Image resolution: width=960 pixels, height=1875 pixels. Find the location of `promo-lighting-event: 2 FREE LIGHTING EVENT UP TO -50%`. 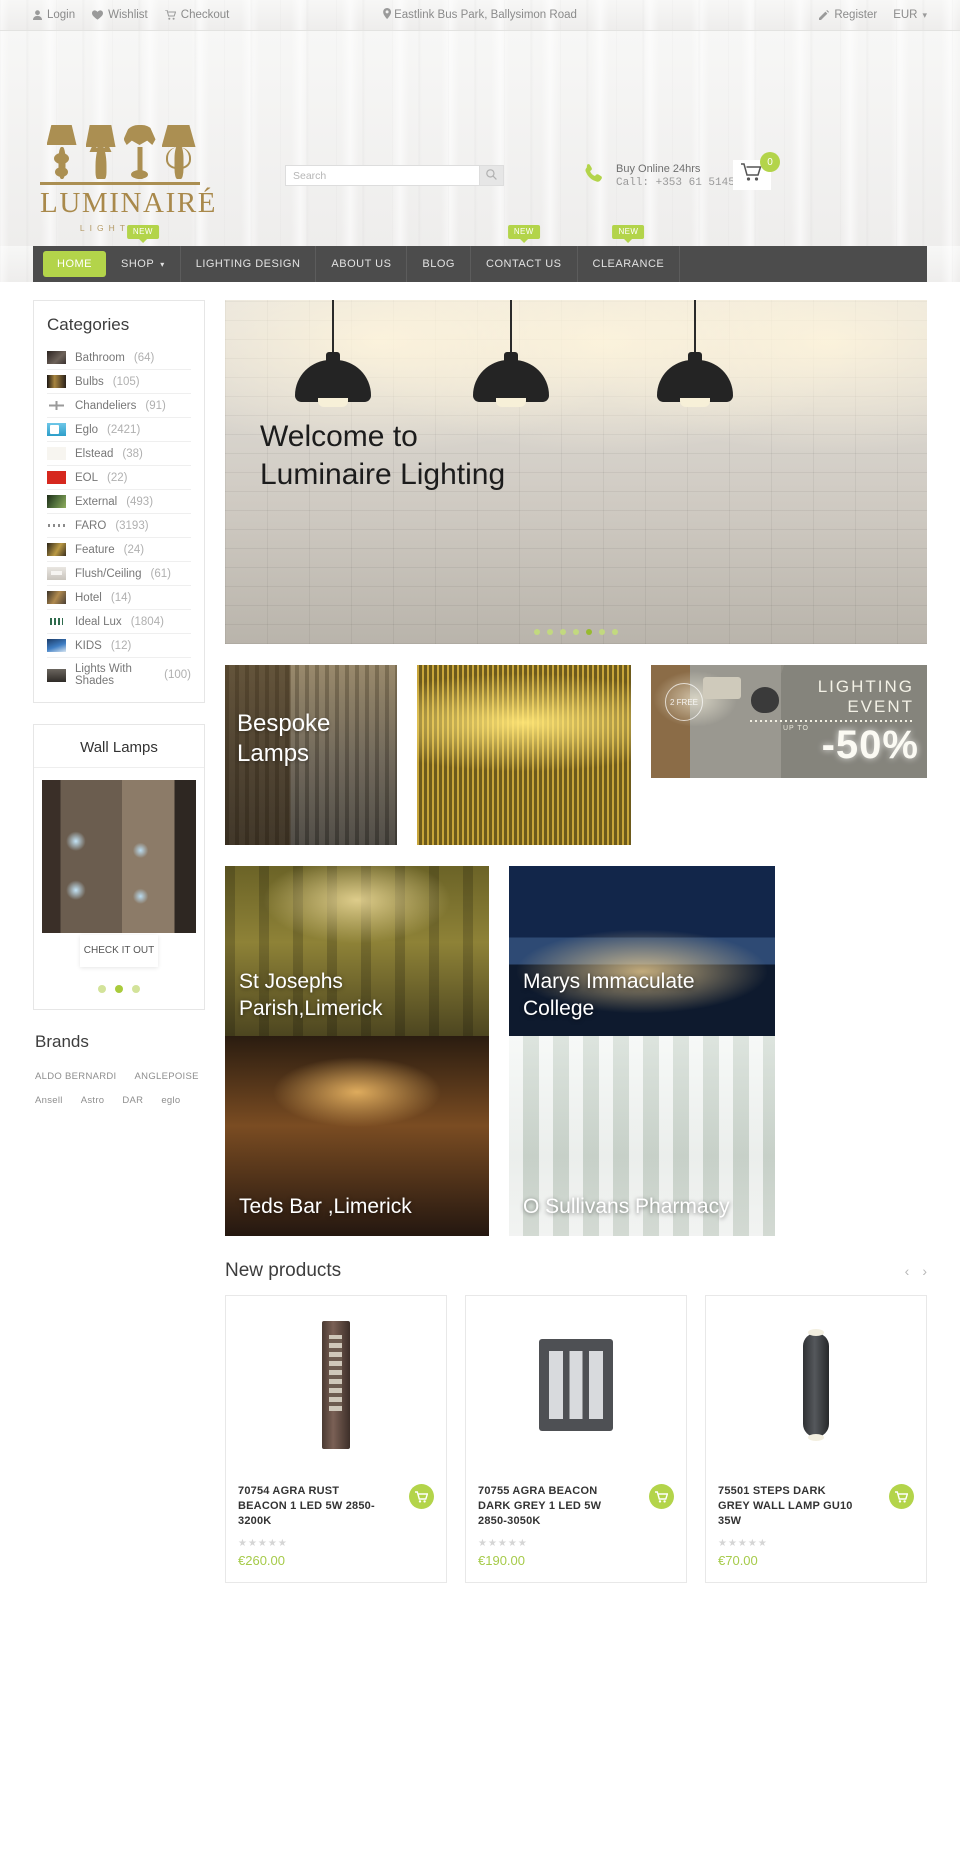

promo-lighting-event: 2 FREE LIGHTING EVENT UP TO -50% is located at coordinates (789, 721).